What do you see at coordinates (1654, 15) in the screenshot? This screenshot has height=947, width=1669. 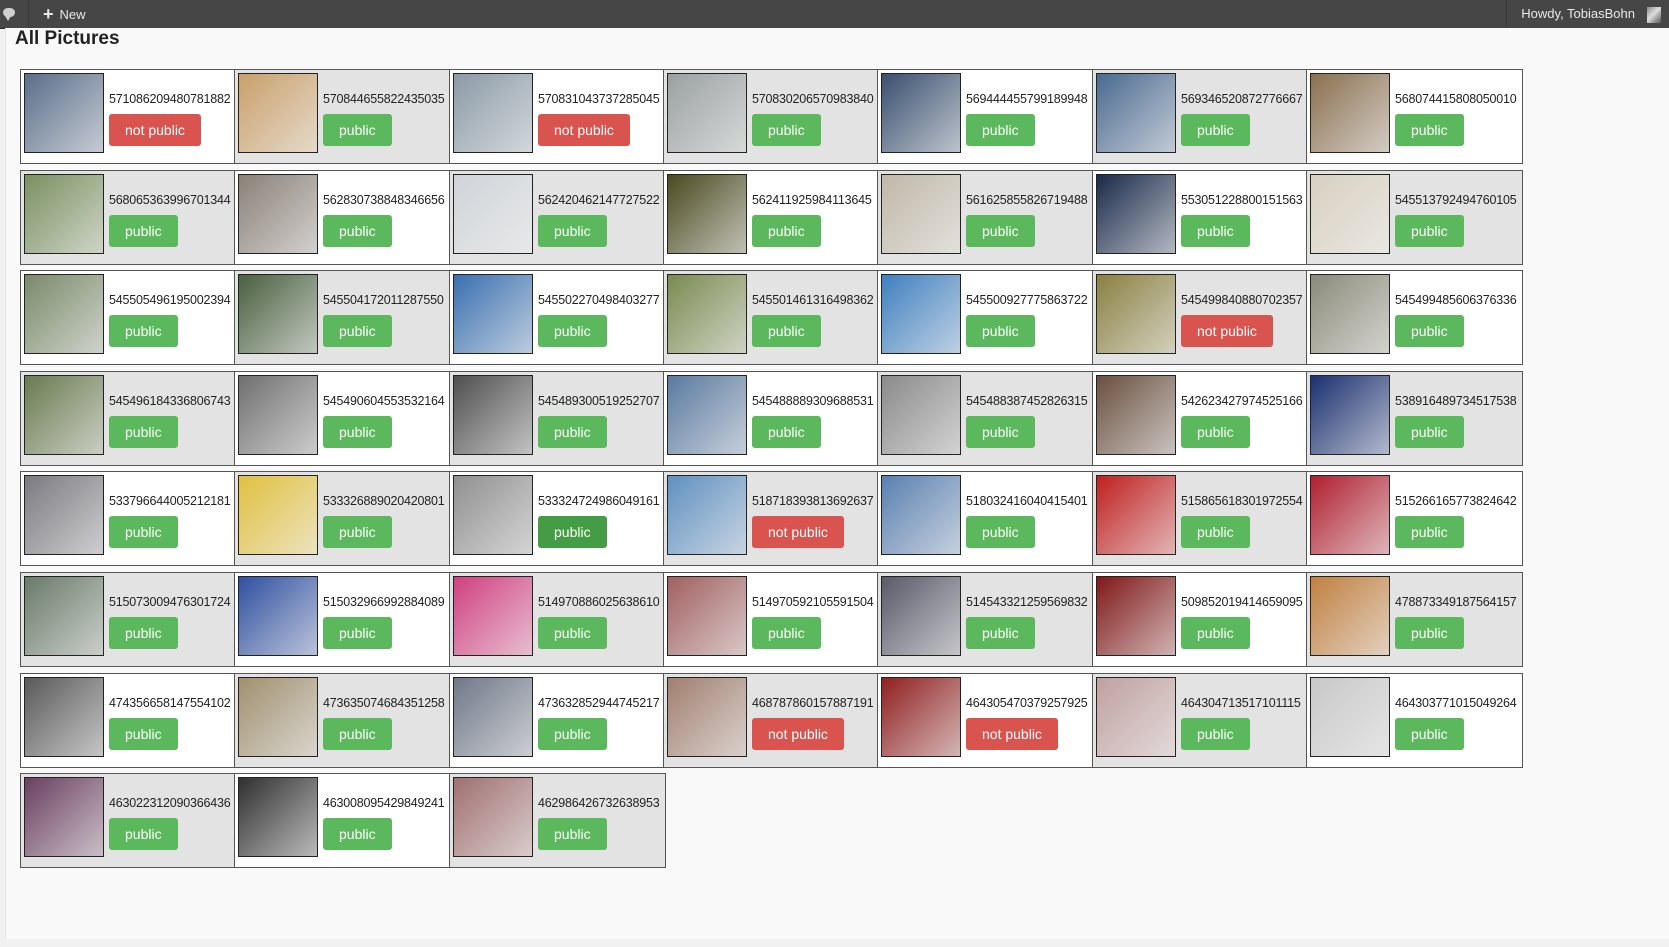 I see `avatar` at bounding box center [1654, 15].